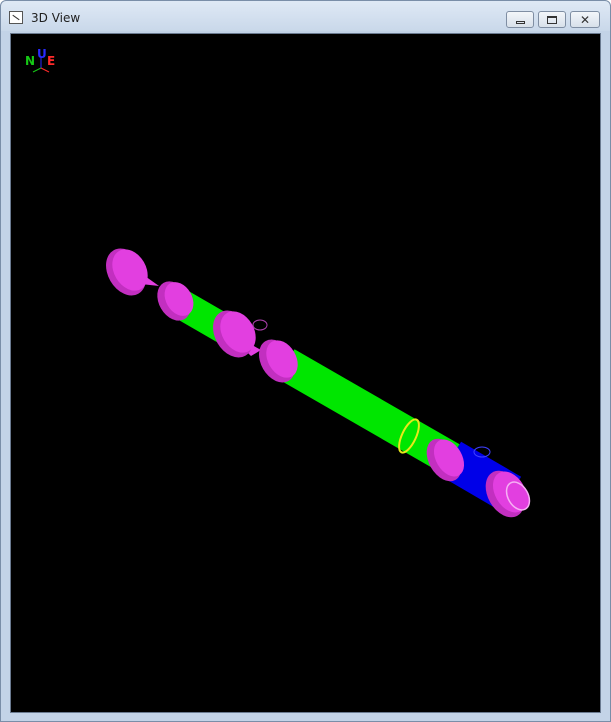 This screenshot has height=722, width=611. I want to click on app-icon, so click(16, 17).